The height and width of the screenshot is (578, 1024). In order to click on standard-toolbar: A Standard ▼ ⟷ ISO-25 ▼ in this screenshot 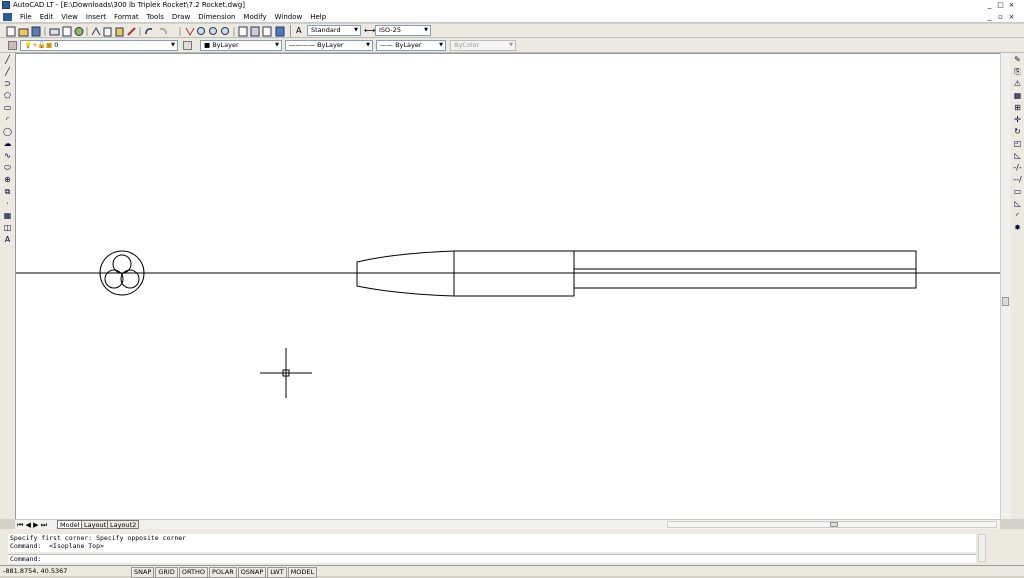, I will do `click(512, 31)`.